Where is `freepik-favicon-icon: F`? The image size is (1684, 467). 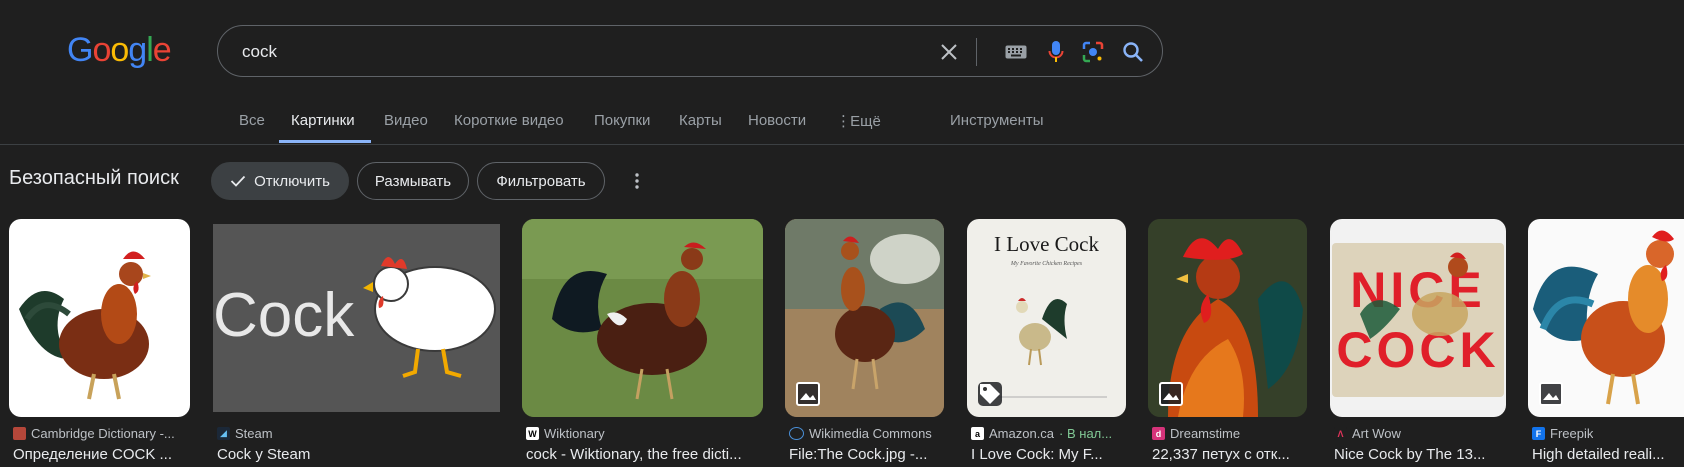
freepik-favicon-icon: F is located at coordinates (1538, 433).